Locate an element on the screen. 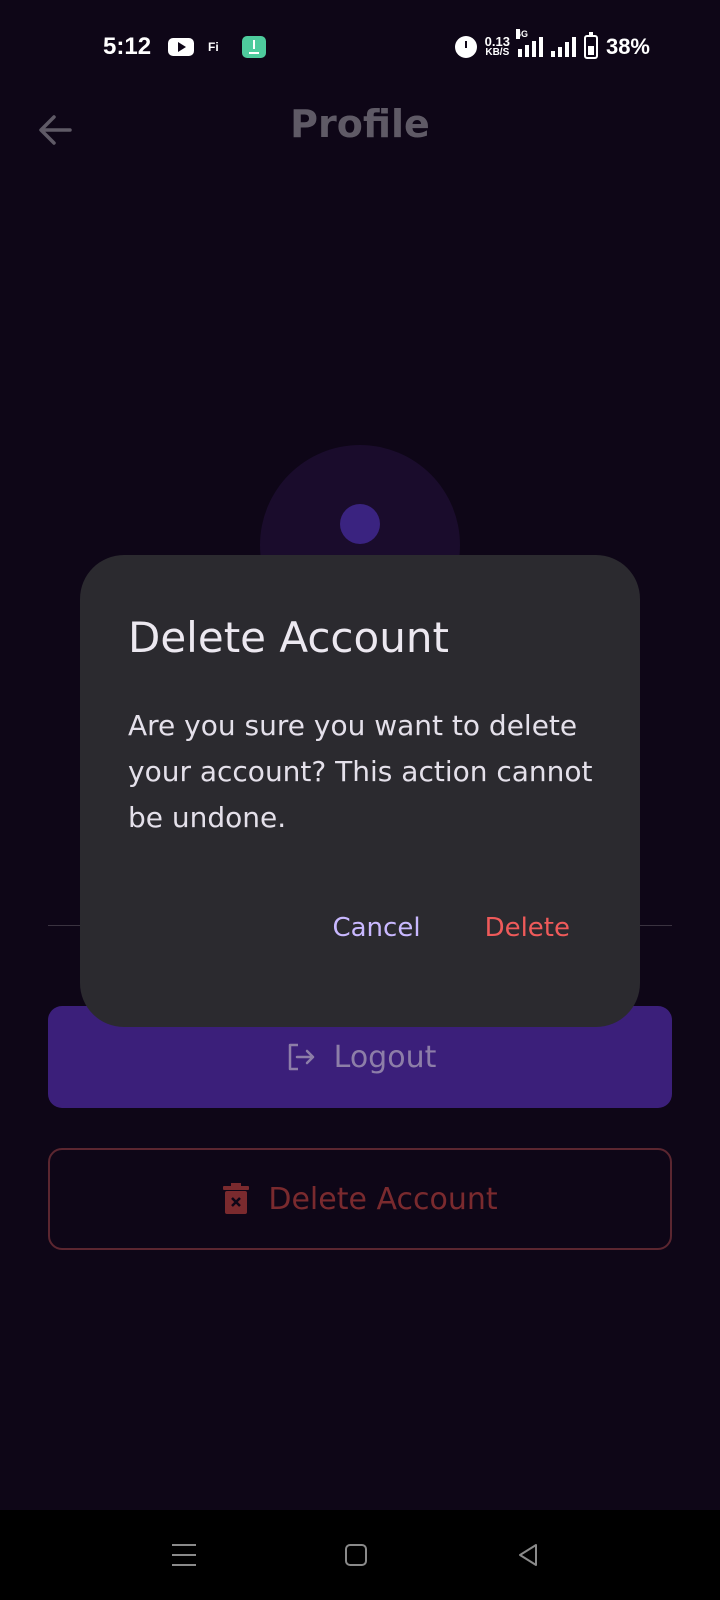 The width and height of the screenshot is (720, 1600). network-speed: 0.13 KB/S is located at coordinates (497, 46).